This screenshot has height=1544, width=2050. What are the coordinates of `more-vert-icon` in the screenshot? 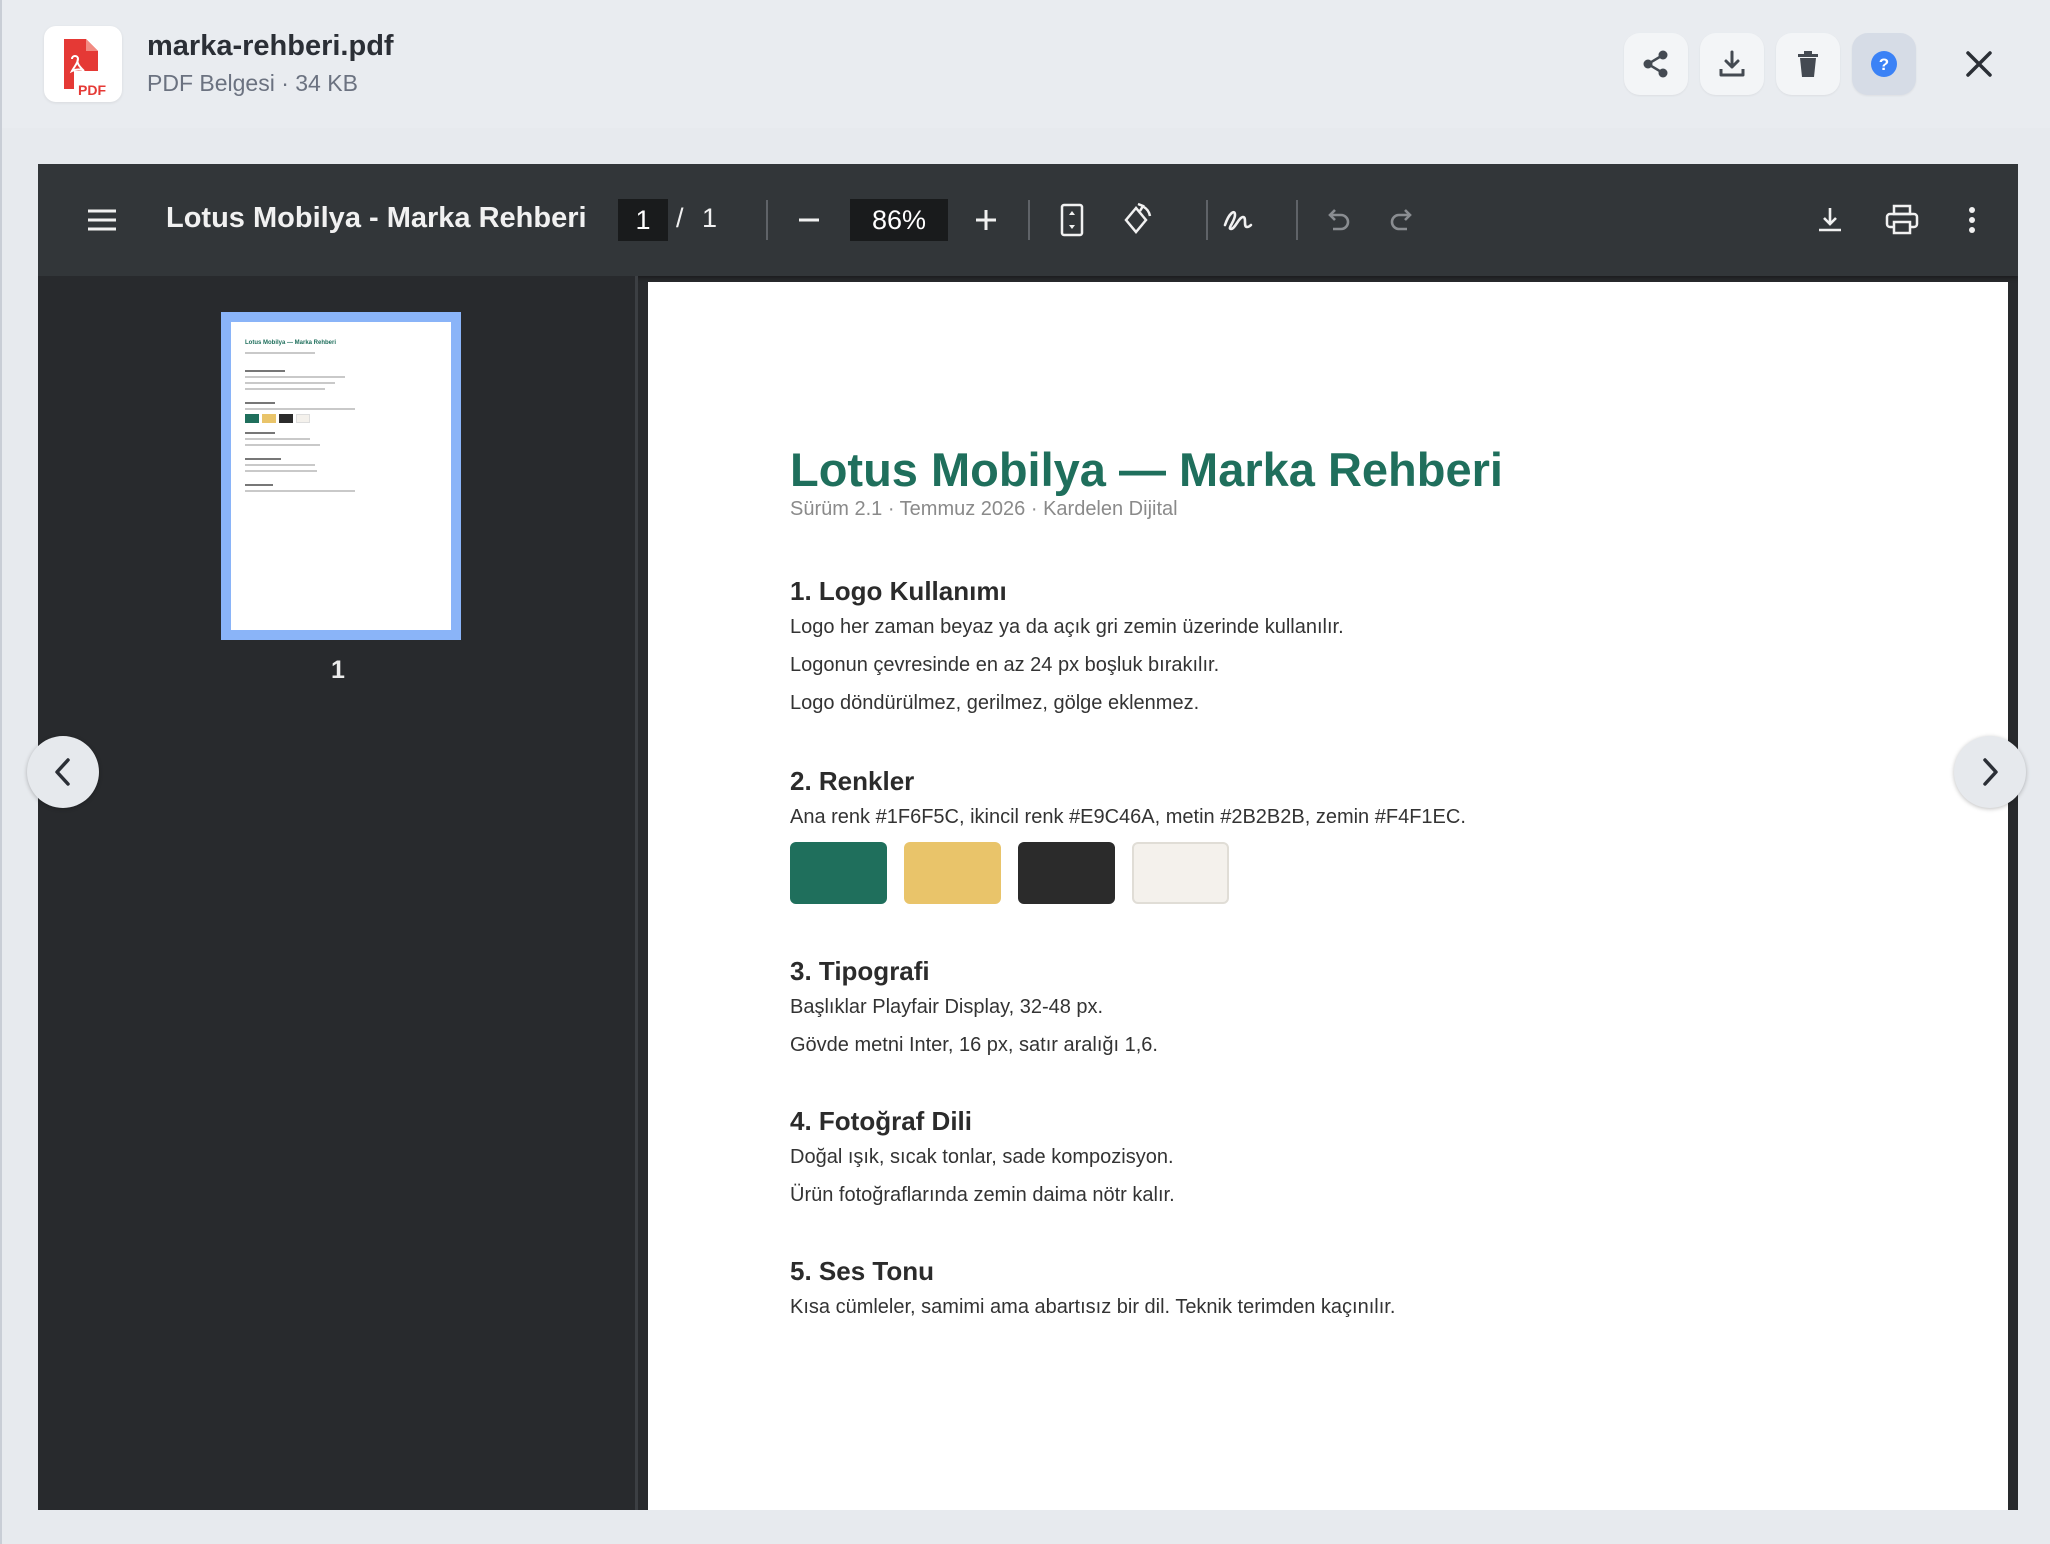 It's located at (1972, 220).